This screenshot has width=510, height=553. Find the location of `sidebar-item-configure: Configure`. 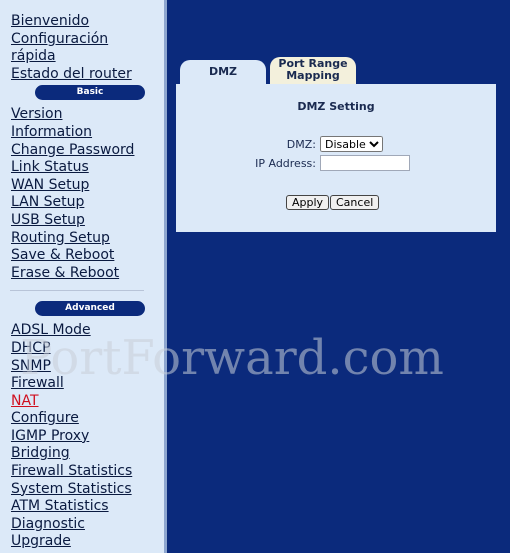

sidebar-item-configure: Configure is located at coordinates (87, 419).